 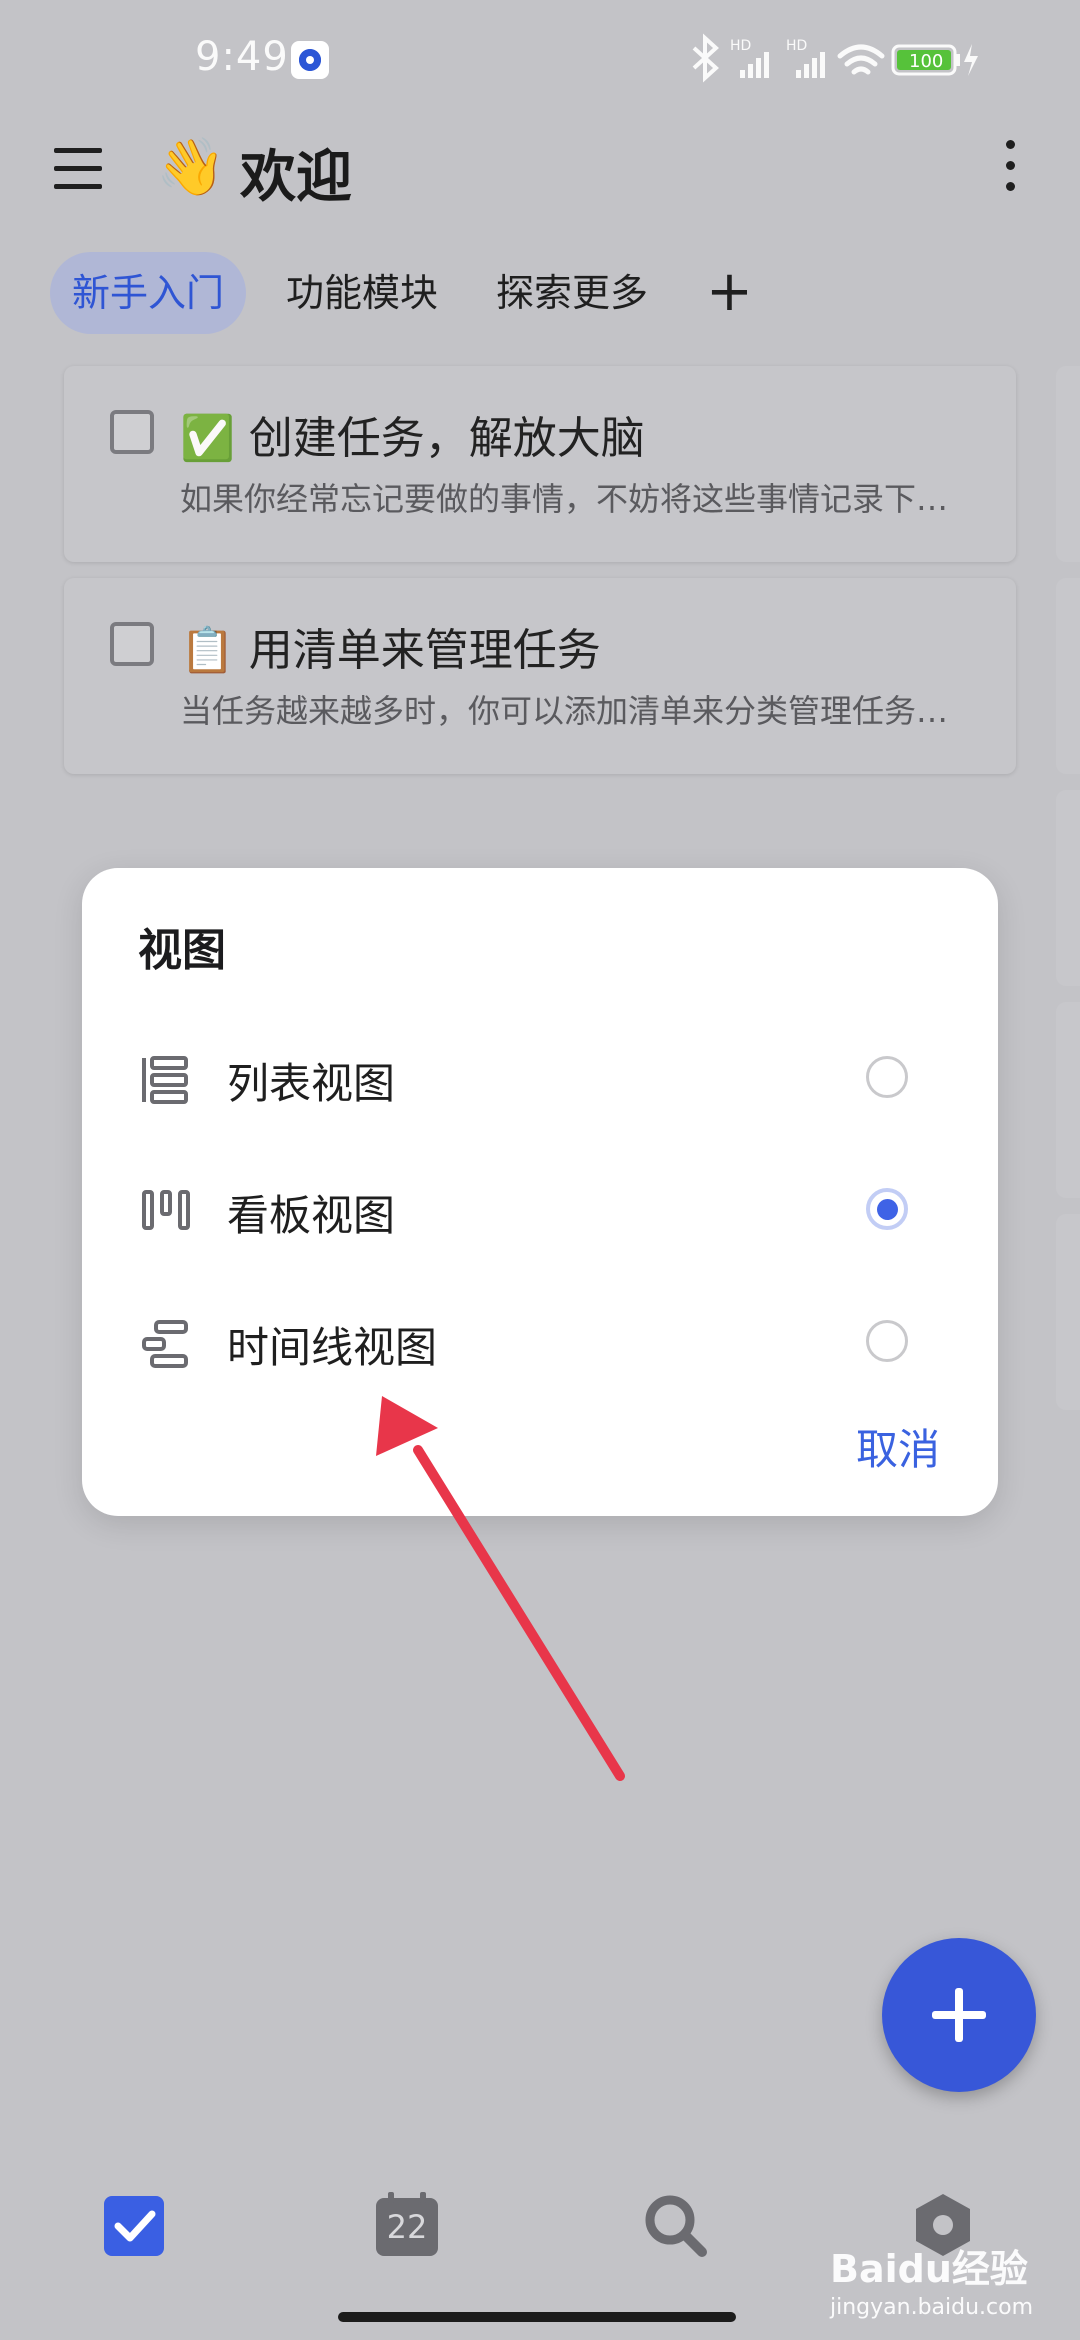 I want to click on status-bar: 9:49 HD HD 100, so click(x=540, y=60).